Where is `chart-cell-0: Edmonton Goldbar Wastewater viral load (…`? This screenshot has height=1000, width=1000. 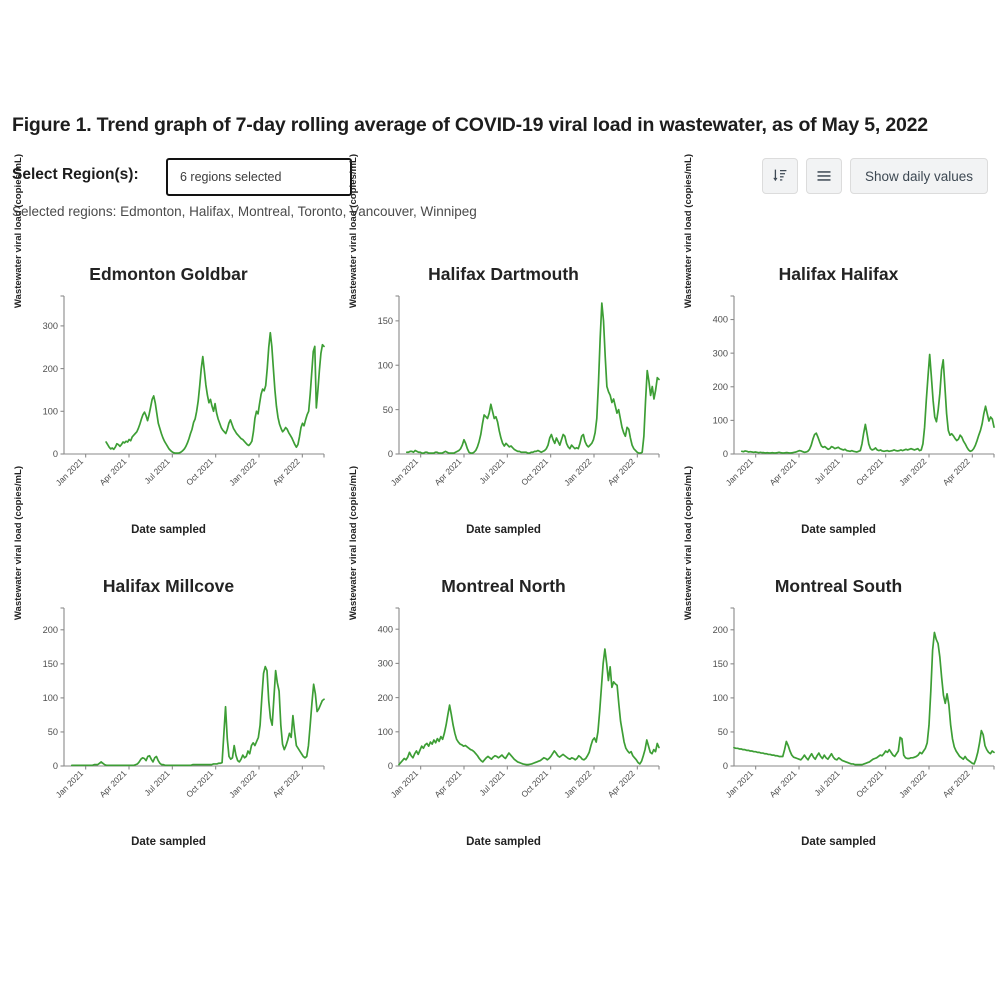 chart-cell-0: Edmonton Goldbar Wastewater viral load (… is located at coordinates (168, 359).